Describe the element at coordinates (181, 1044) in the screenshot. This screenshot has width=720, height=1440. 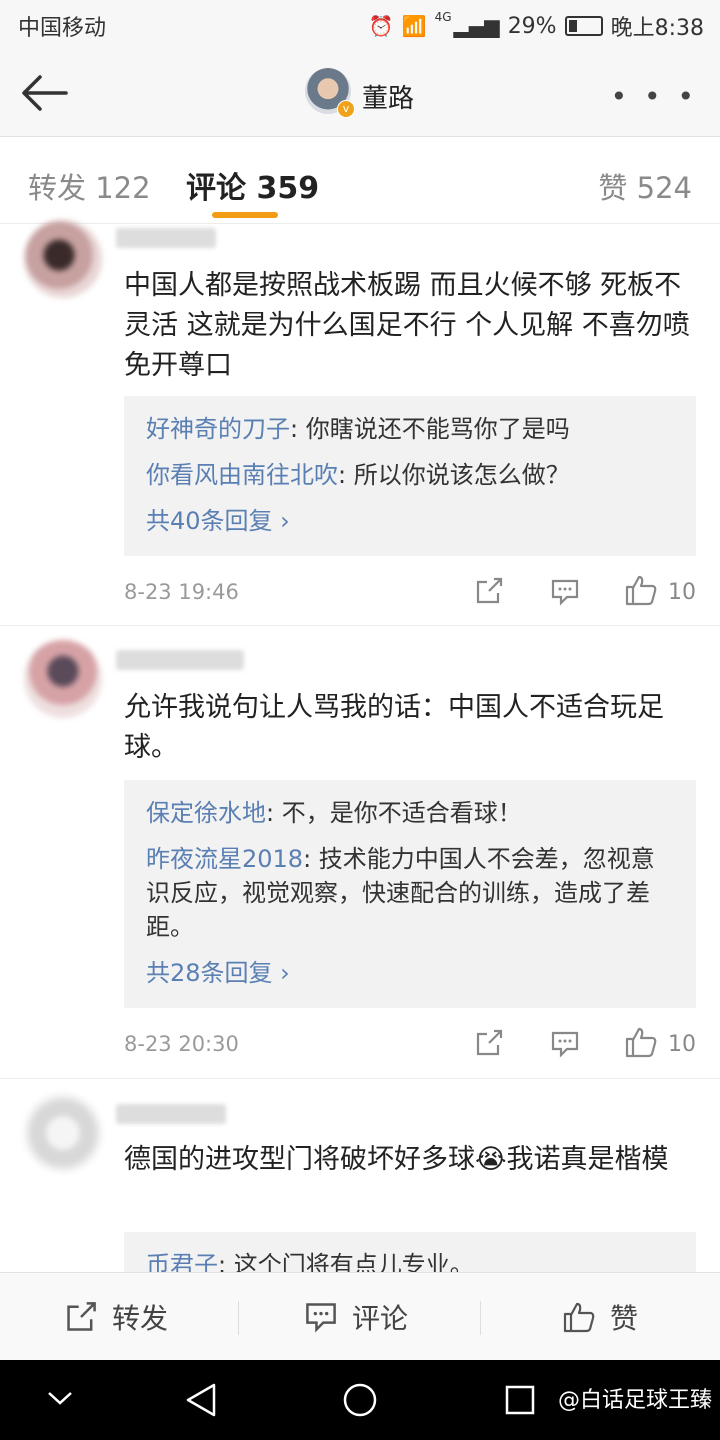
I see `comment-timestamp: 8-23 20:30` at that location.